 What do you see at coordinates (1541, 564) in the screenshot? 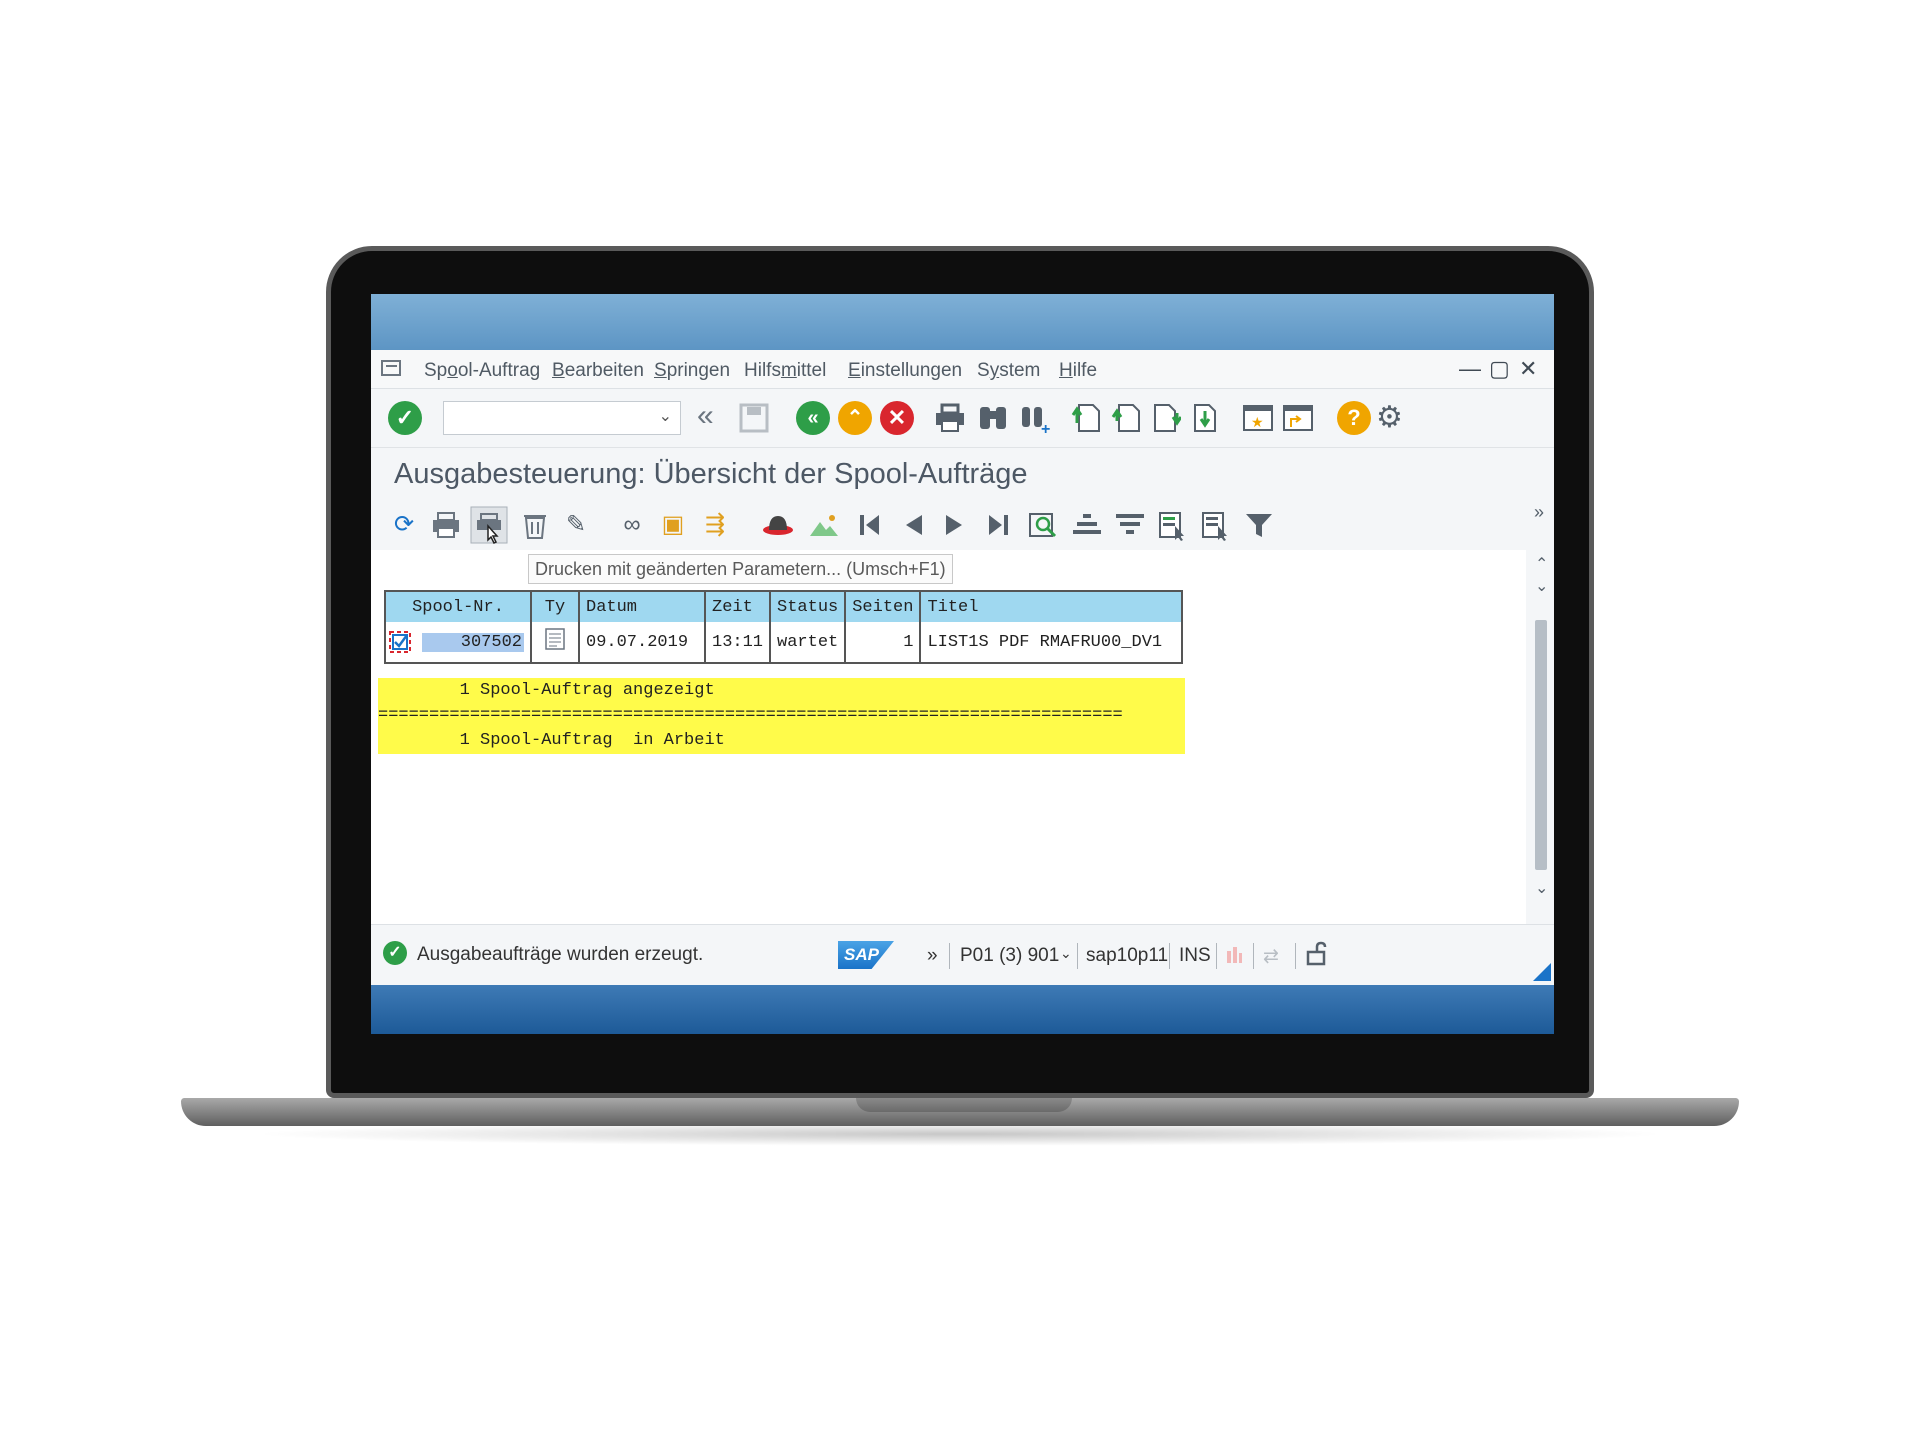
I see `scroll-up-icon: ⌃` at bounding box center [1541, 564].